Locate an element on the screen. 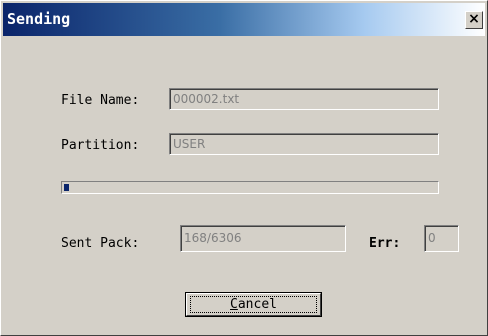 Image resolution: width=488 pixels, height=336 pixels. file-name-field: 000002.txt is located at coordinates (304, 99).